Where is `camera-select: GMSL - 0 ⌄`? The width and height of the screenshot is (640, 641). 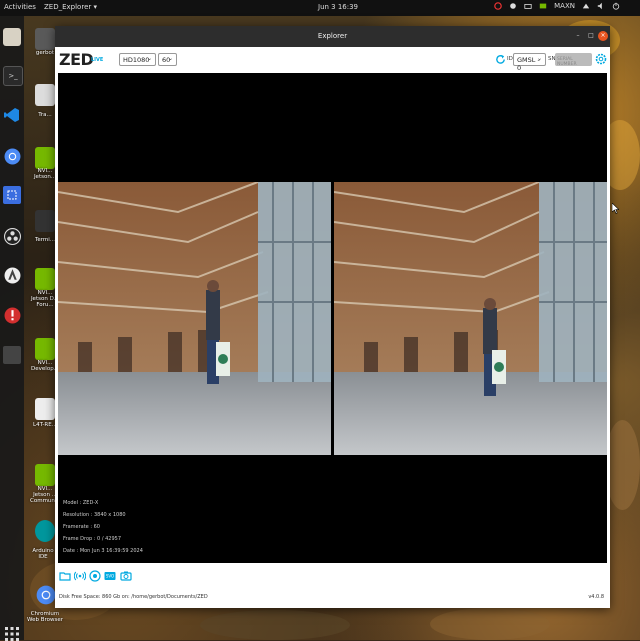 camera-select: GMSL - 0 ⌄ is located at coordinates (529, 62).